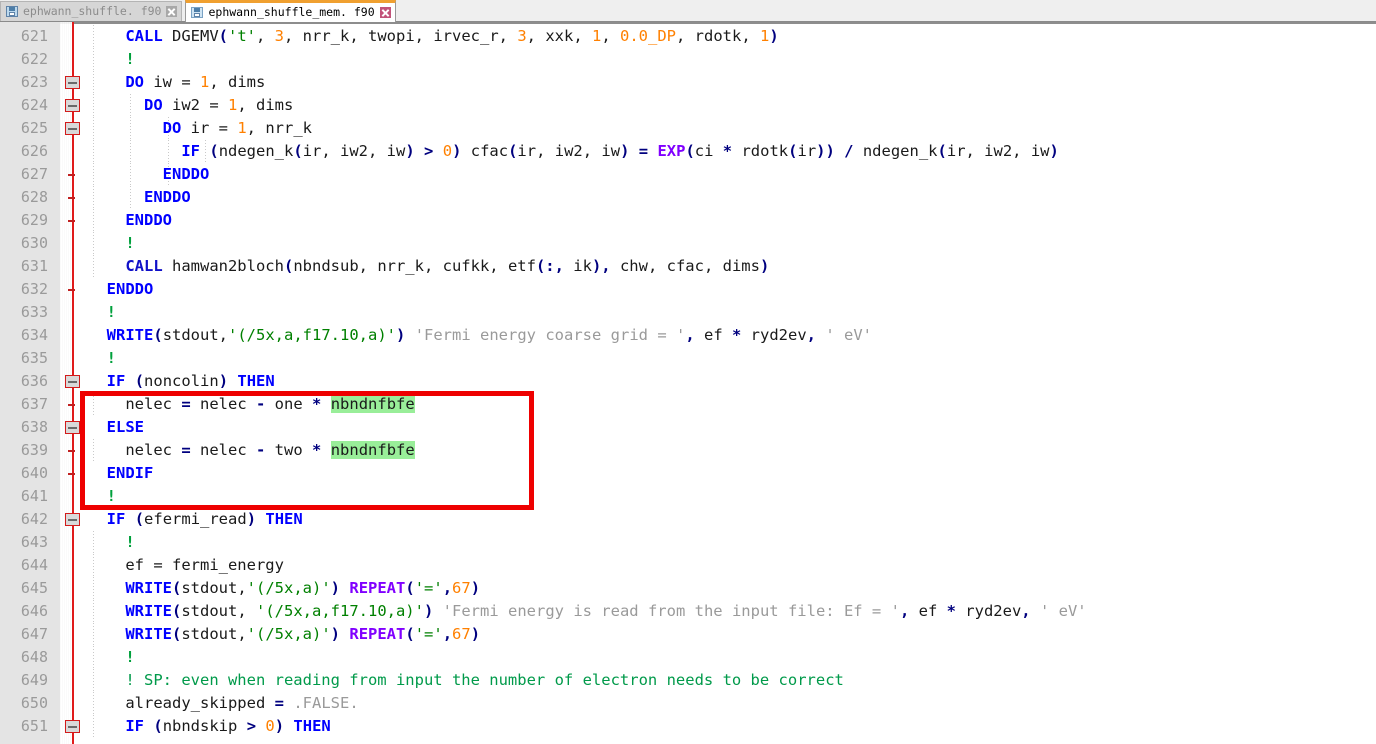  Describe the element at coordinates (688, 174) in the screenshot. I see `code-line: 627 ENDDO` at that location.